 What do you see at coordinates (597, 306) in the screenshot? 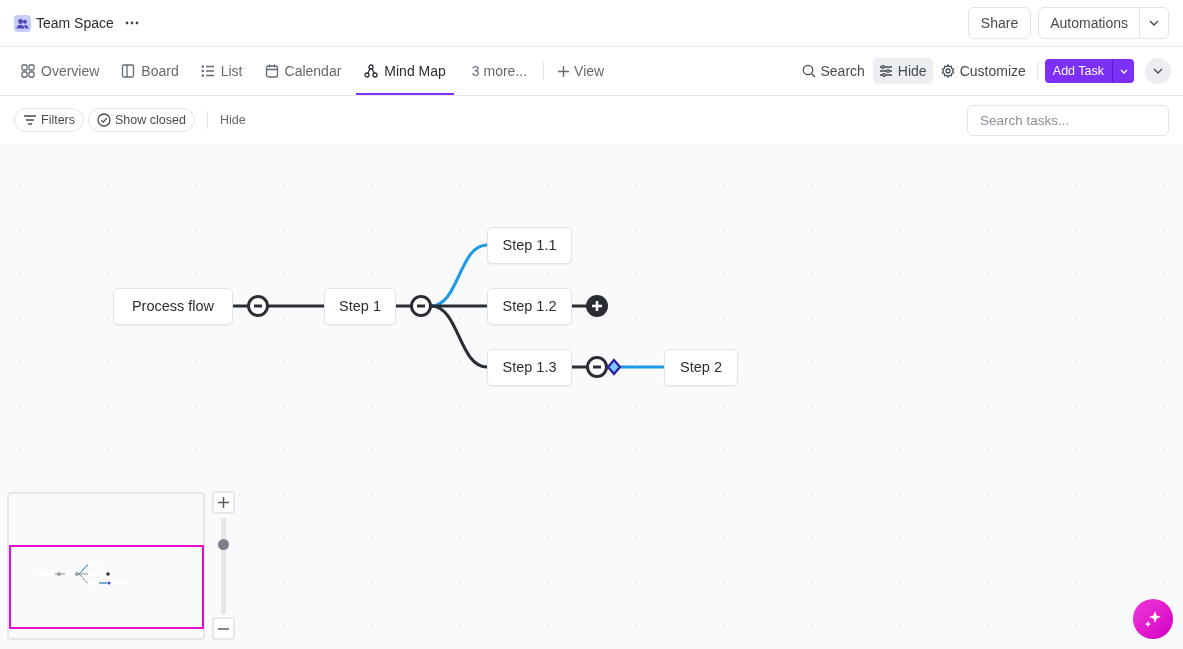
I see `expand-toggle-icon` at bounding box center [597, 306].